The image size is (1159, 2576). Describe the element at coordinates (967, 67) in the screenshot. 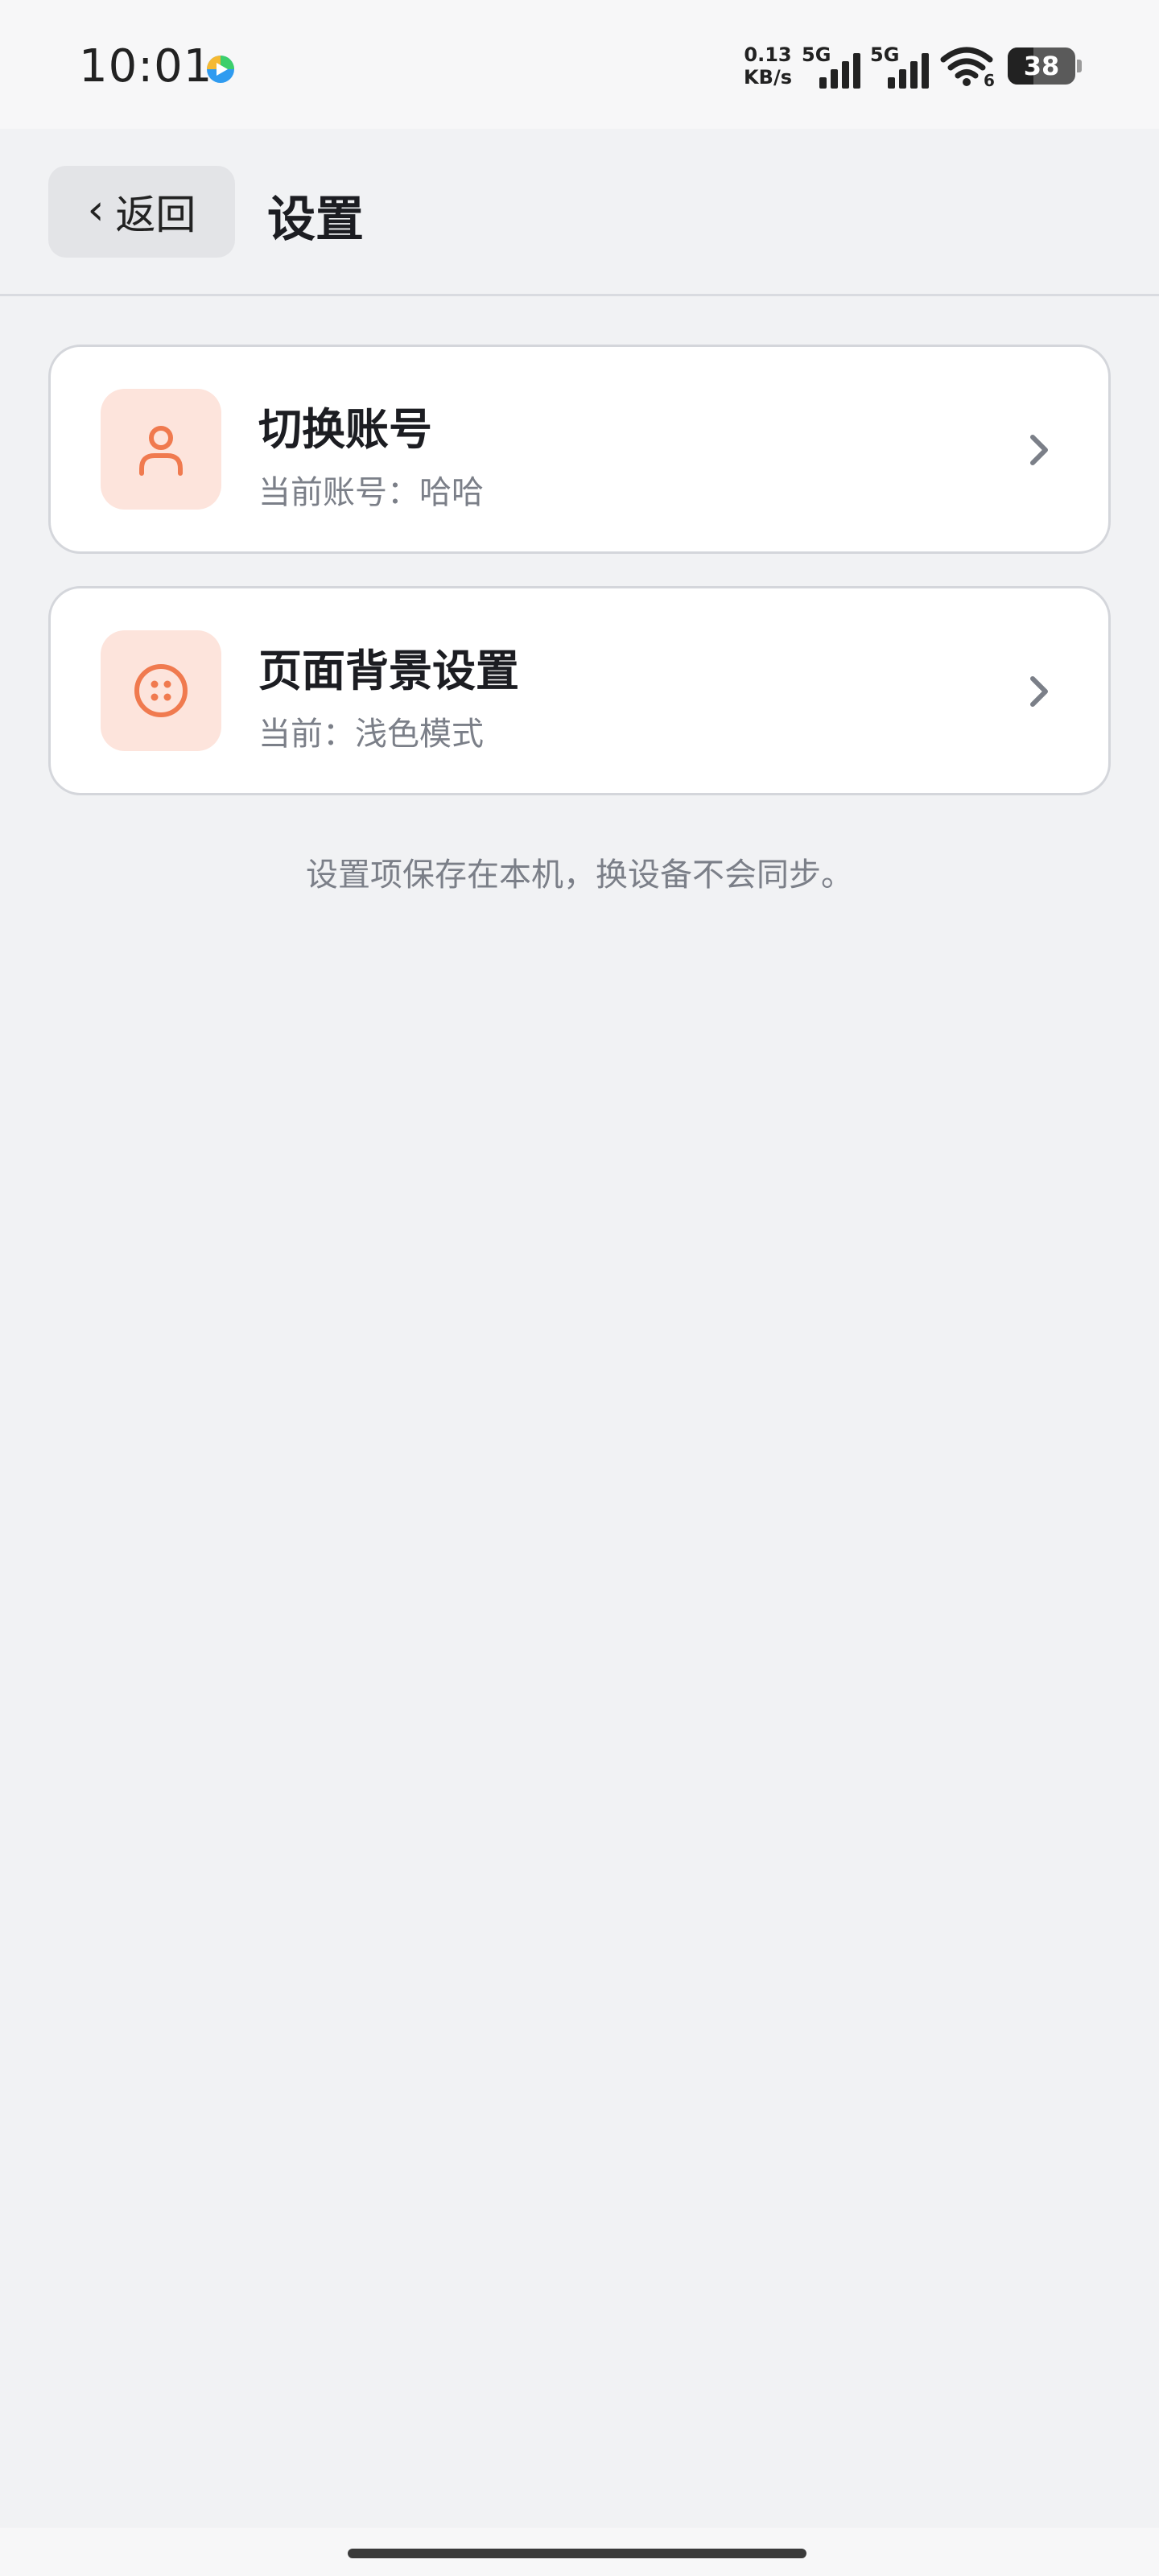

I see `wifi-icon: 6` at that location.